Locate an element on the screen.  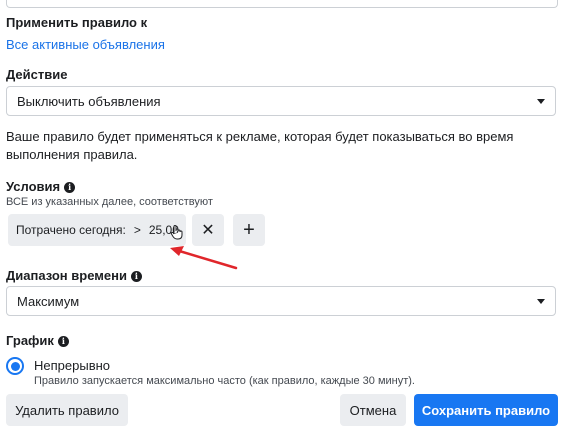
time-range-select: Максимум is located at coordinates (281, 301).